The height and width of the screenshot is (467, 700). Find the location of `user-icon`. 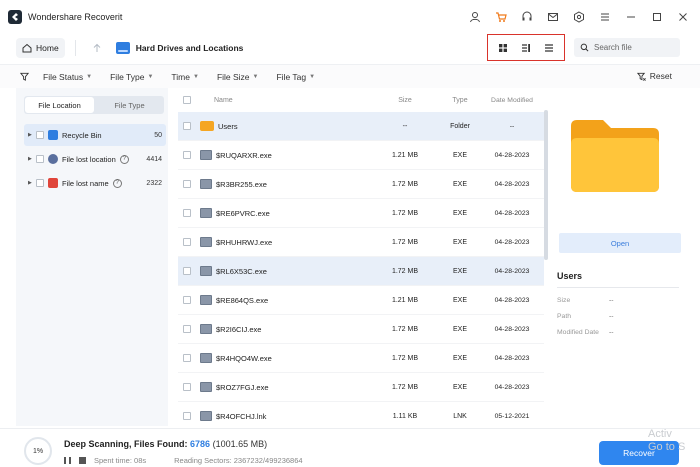

user-icon is located at coordinates (475, 17).